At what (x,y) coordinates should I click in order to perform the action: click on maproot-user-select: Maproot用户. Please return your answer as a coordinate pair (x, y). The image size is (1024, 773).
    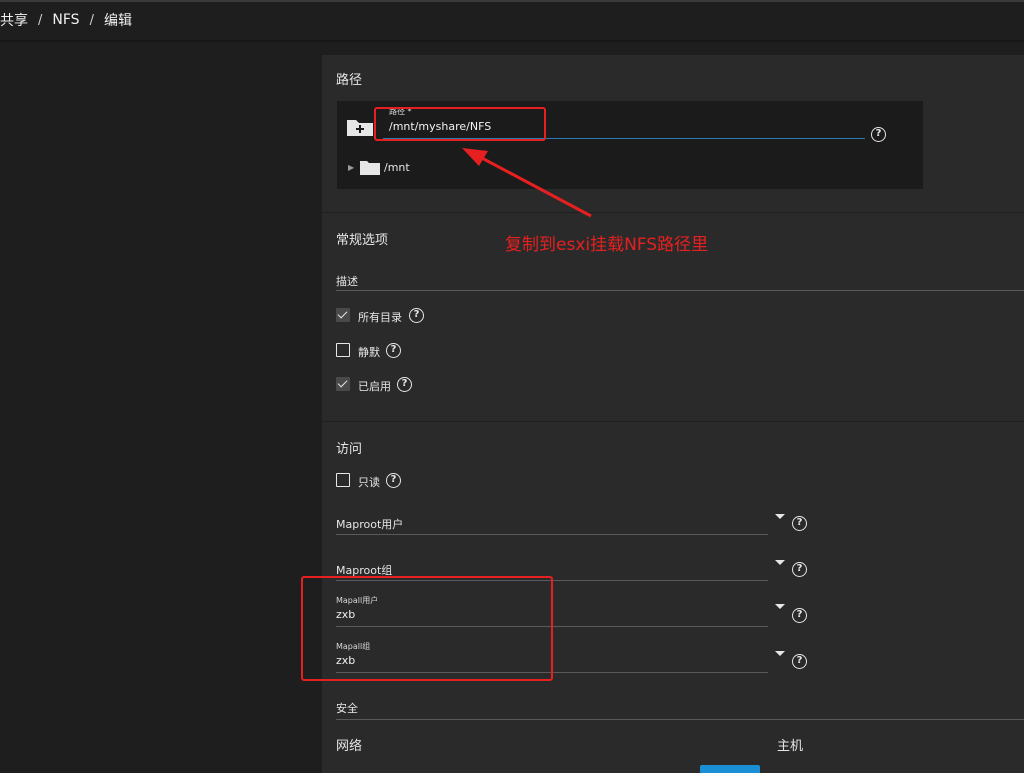
    Looking at the image, I should click on (369, 524).